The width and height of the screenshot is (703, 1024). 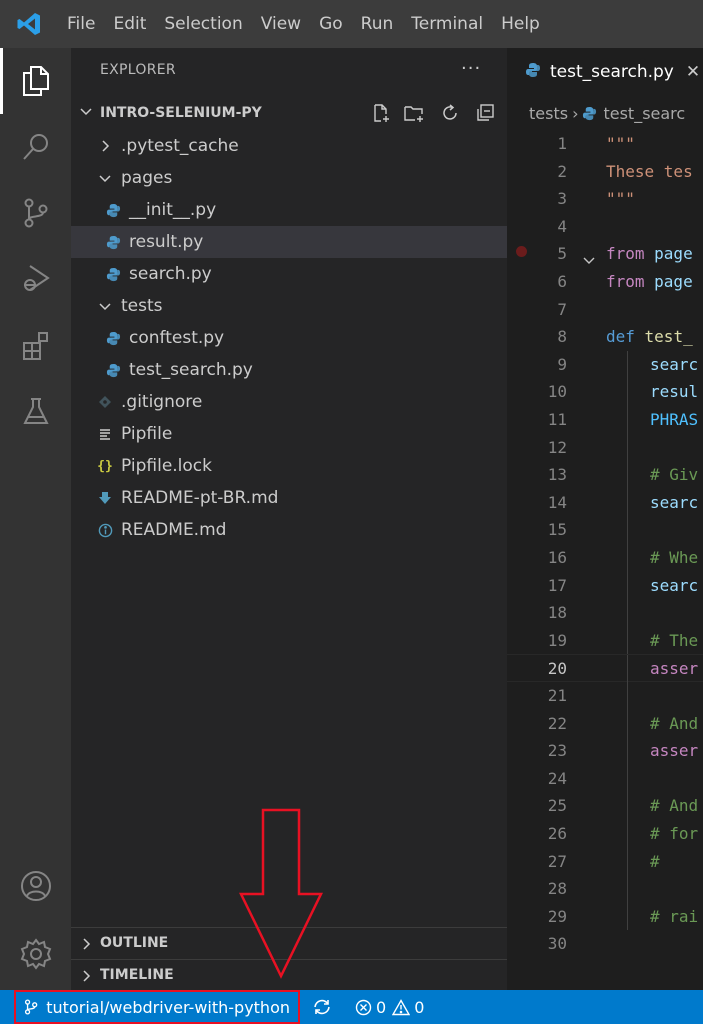 I want to click on menu-file: File, so click(x=81, y=24).